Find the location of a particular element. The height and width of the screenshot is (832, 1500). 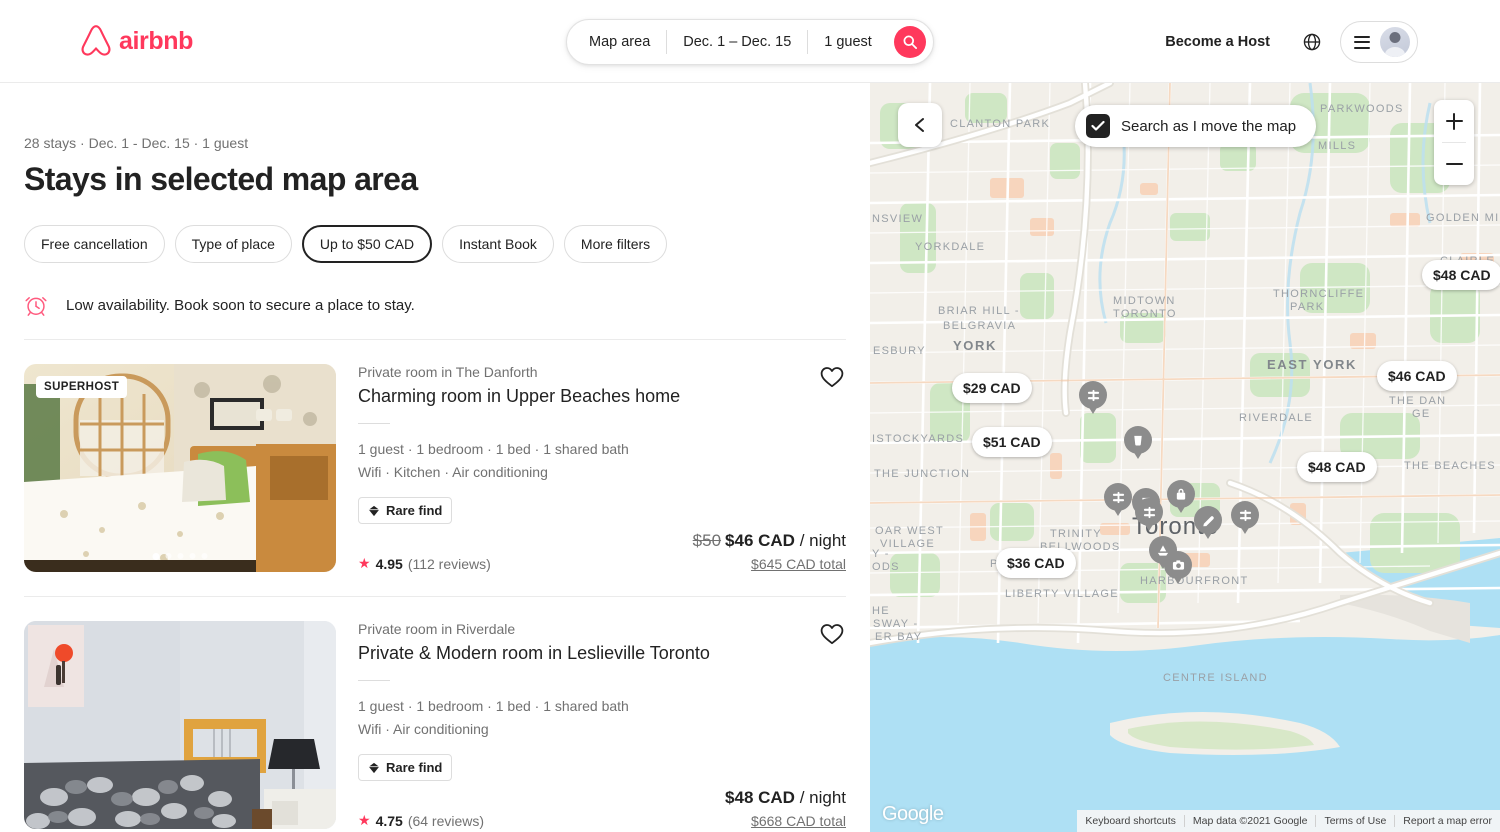

listing-rating: ★ 4.95 (112 reviews) is located at coordinates (424, 563).